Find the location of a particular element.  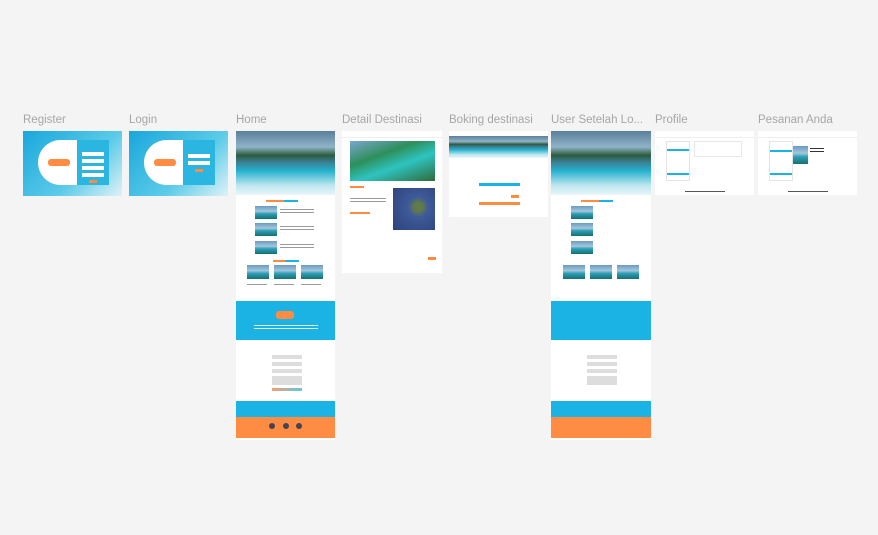

frame-login is located at coordinates (178, 163).